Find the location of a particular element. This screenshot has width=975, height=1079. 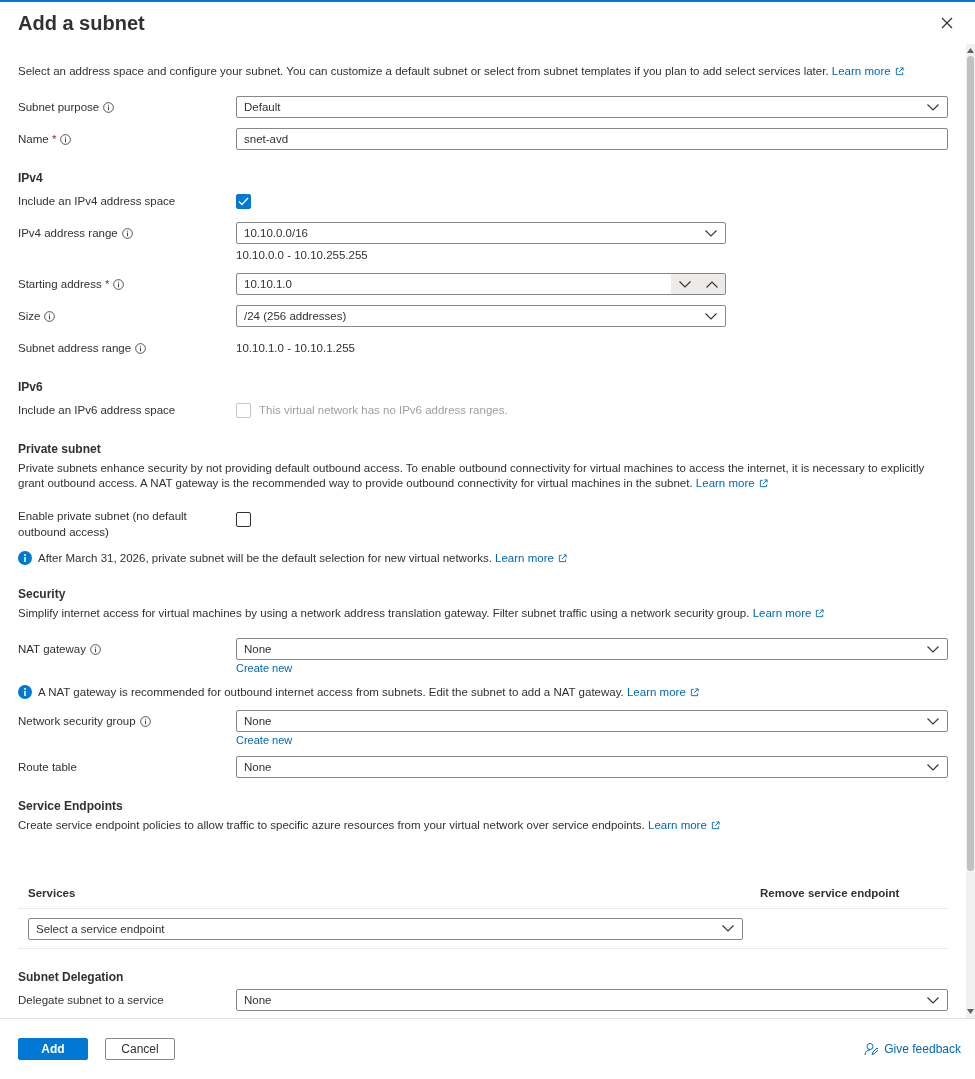

column-header: Services is located at coordinates (52, 892).